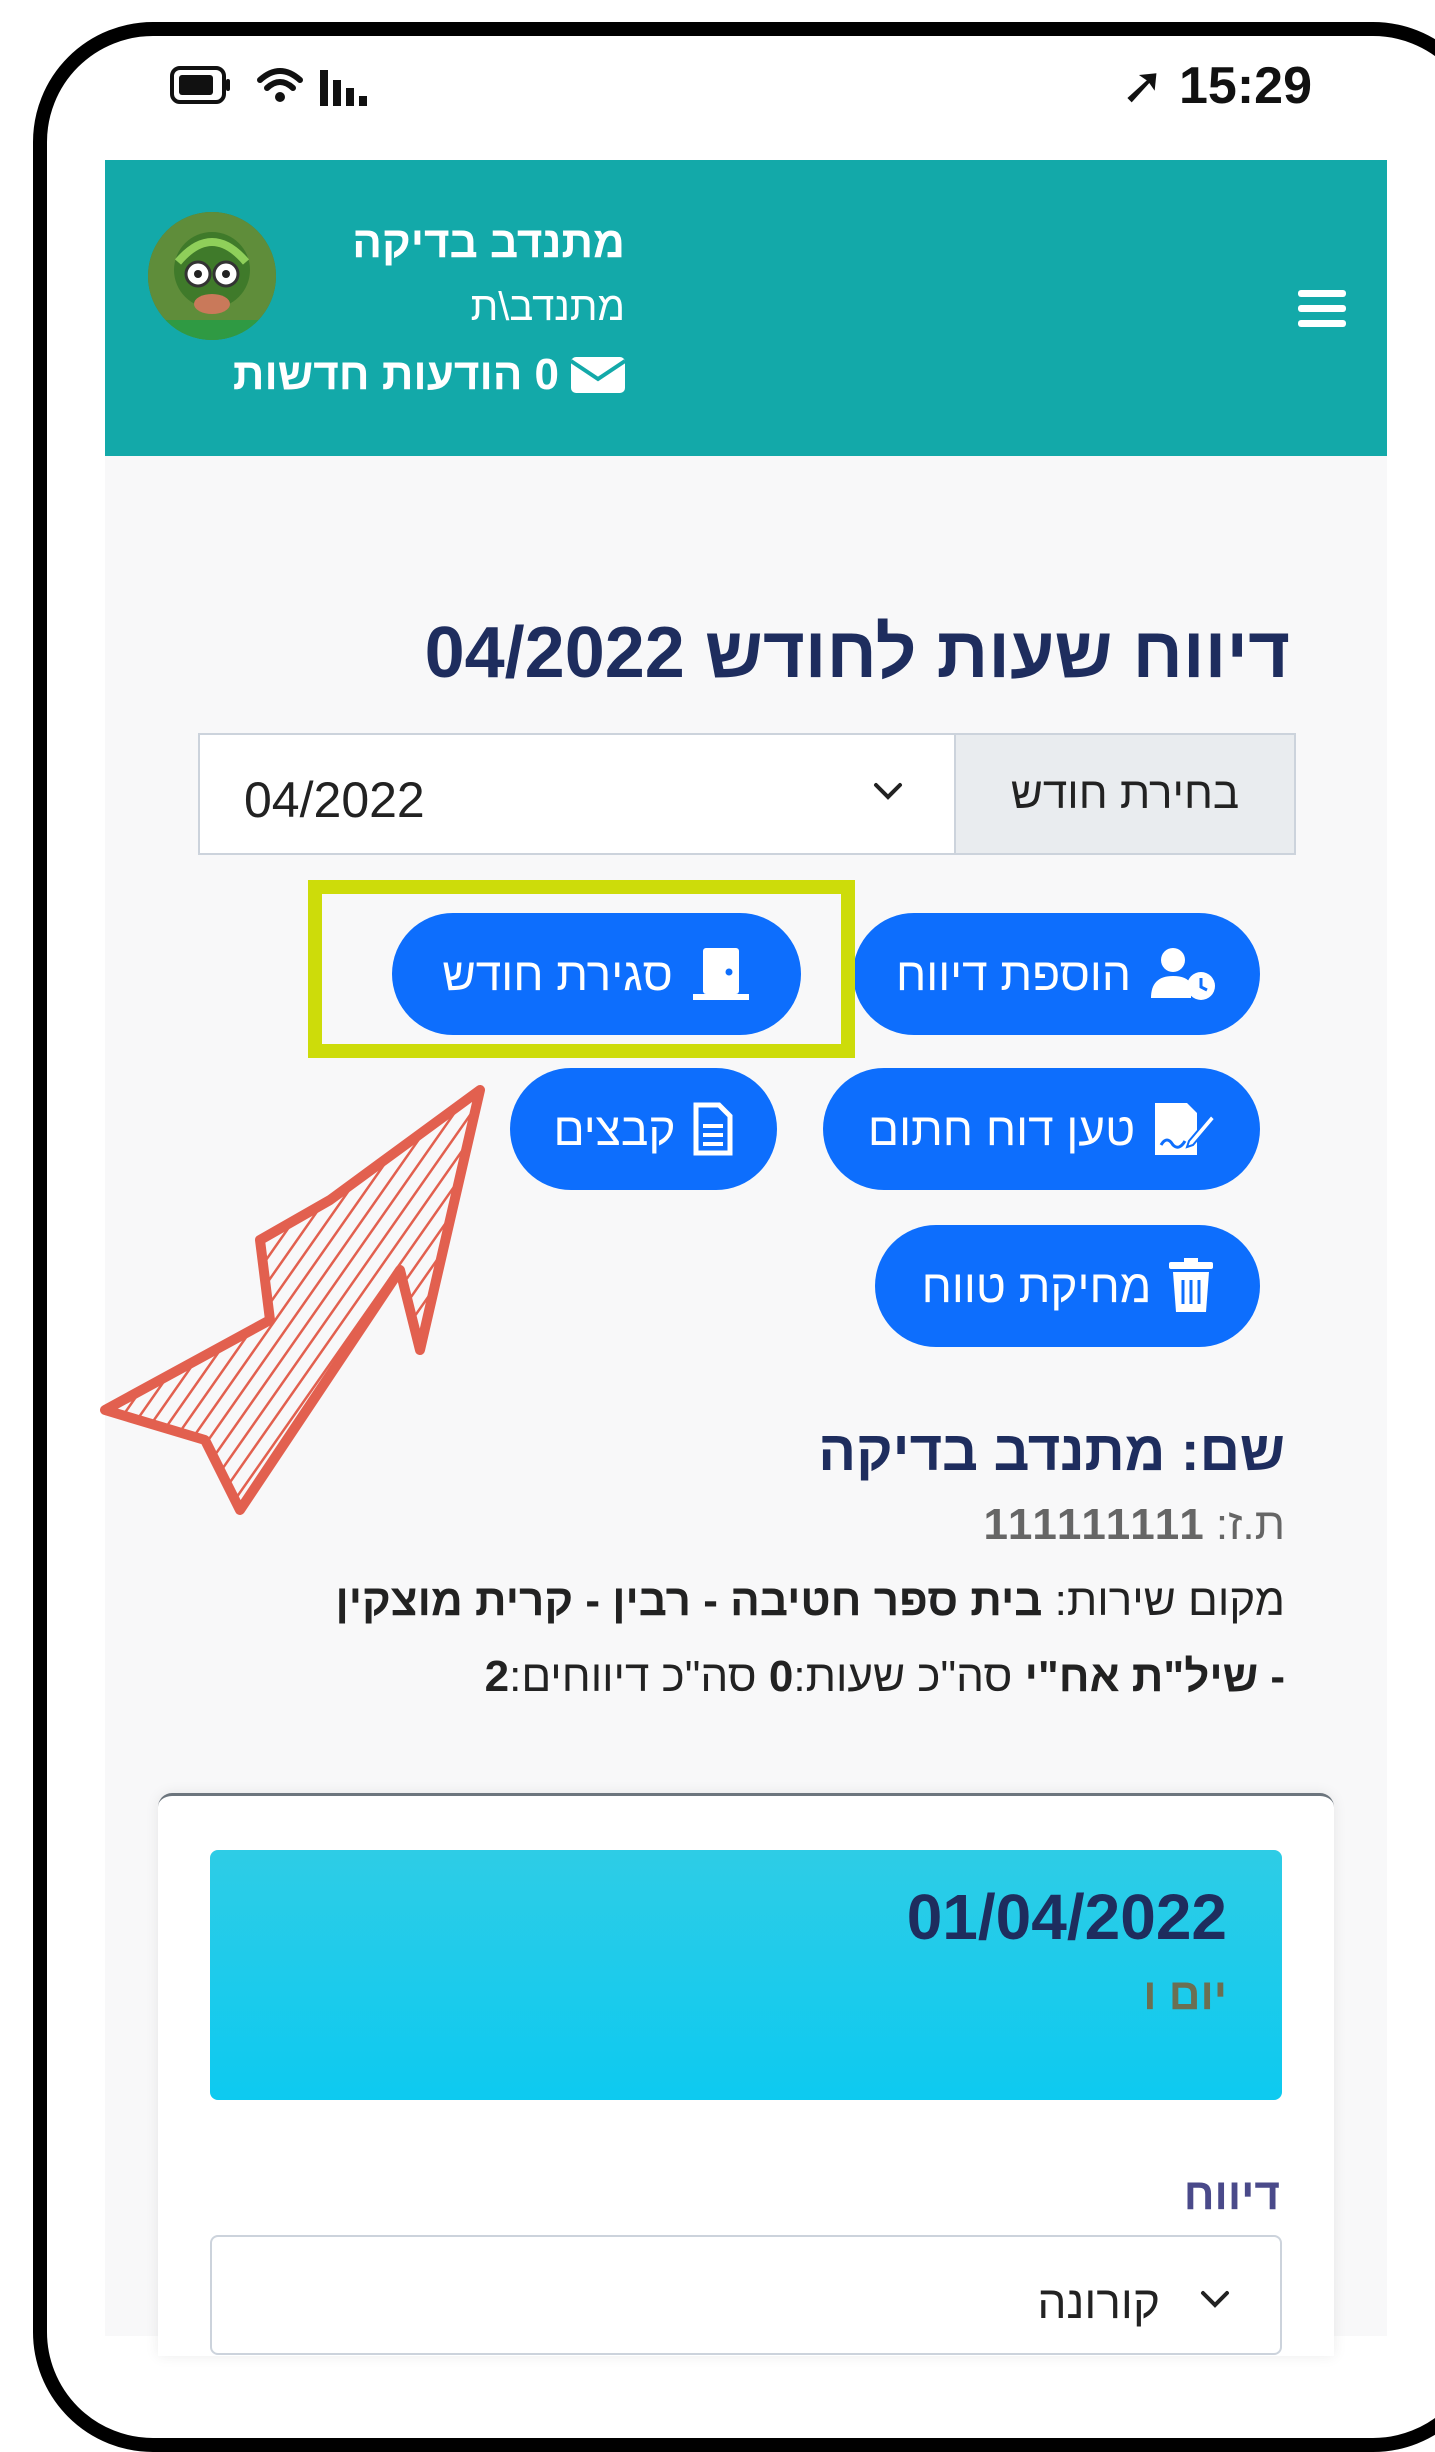 Image resolution: width=1435 pixels, height=2452 pixels. Describe the element at coordinates (1216, 86) in the screenshot. I see `status-time: ➚ 15:29` at that location.